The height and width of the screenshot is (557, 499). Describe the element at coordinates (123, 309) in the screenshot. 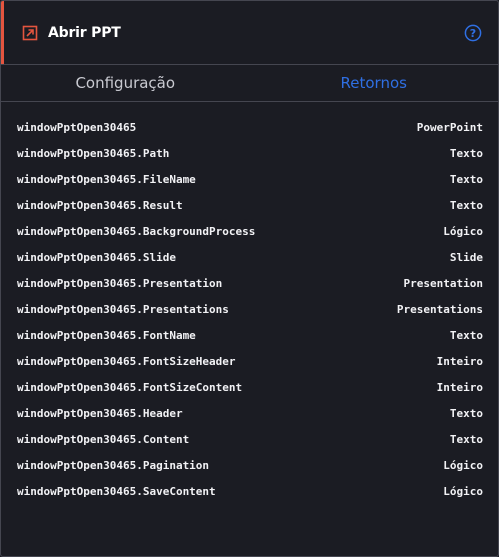

I see `return-name: windowPptOpen30465.Presentations` at that location.